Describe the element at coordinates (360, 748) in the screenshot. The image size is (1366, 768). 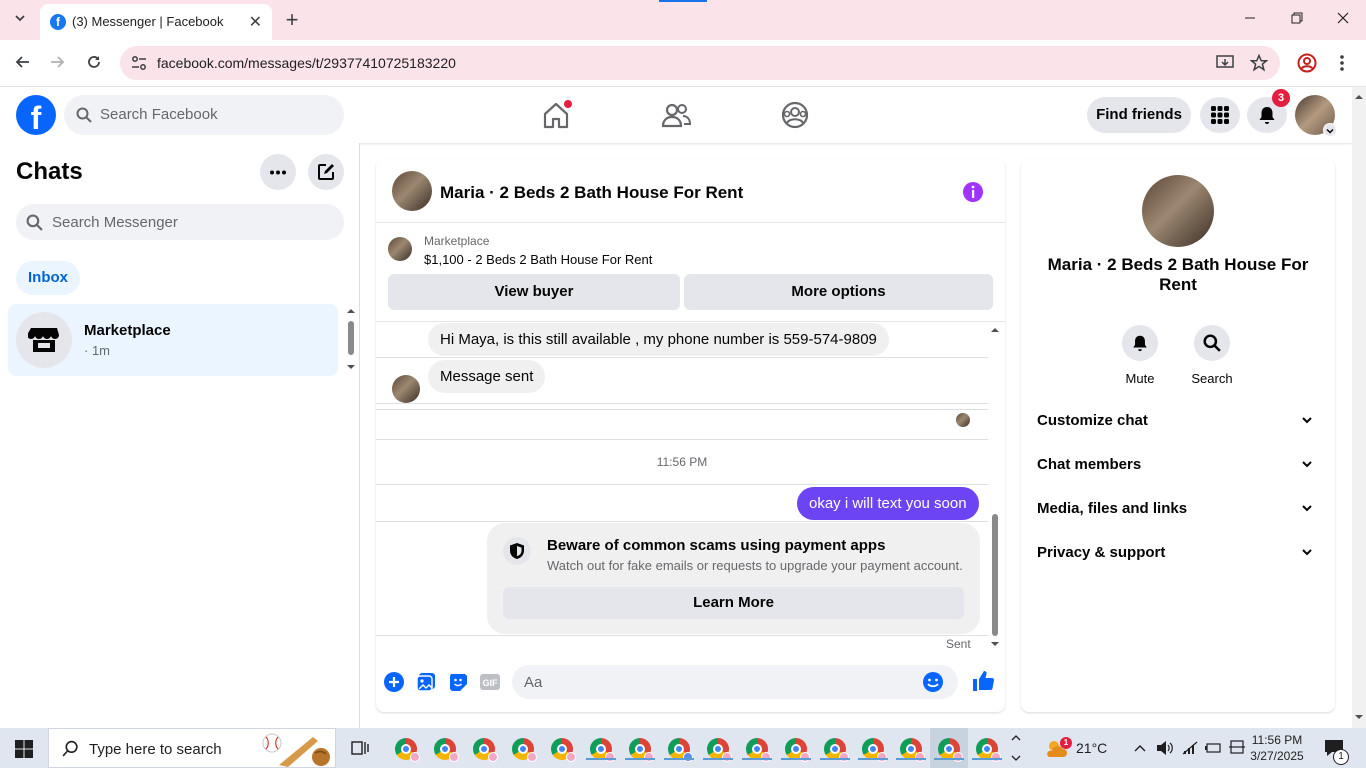
I see `task-view-icon` at that location.